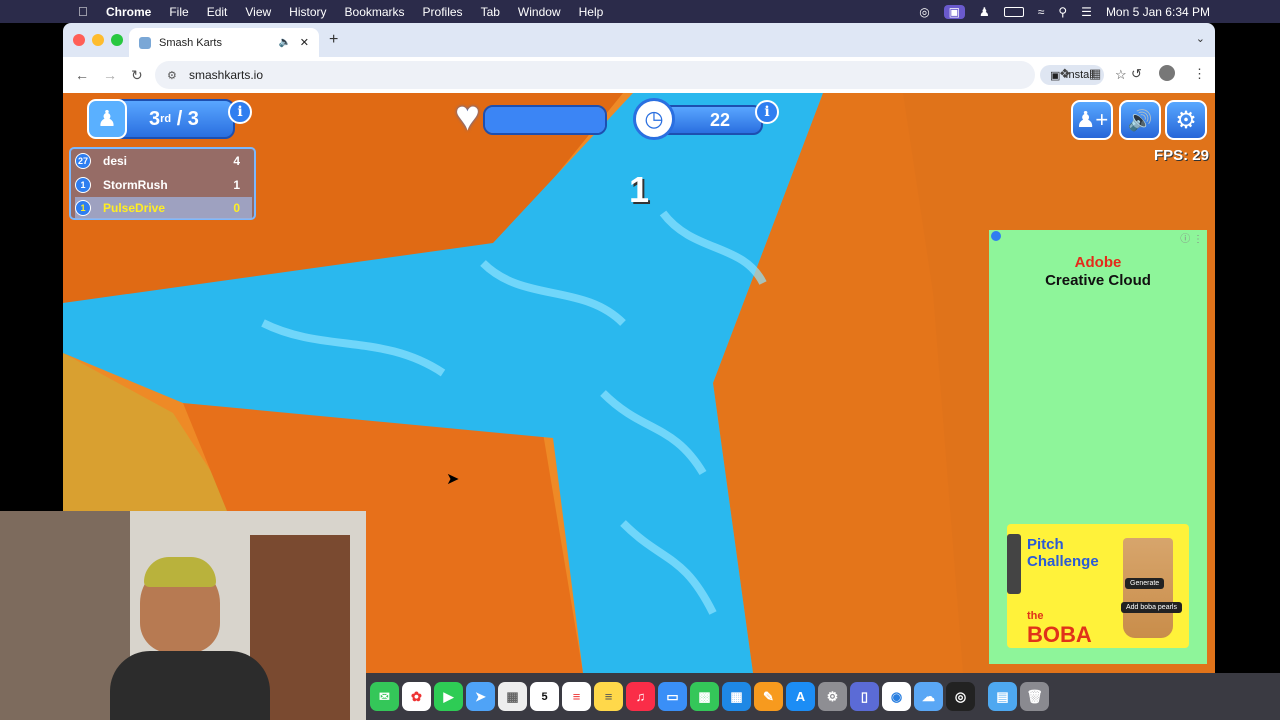  What do you see at coordinates (1158, 12) in the screenshot?
I see `menubar-datetime: Mon 5 Jan 6:34 PM` at bounding box center [1158, 12].